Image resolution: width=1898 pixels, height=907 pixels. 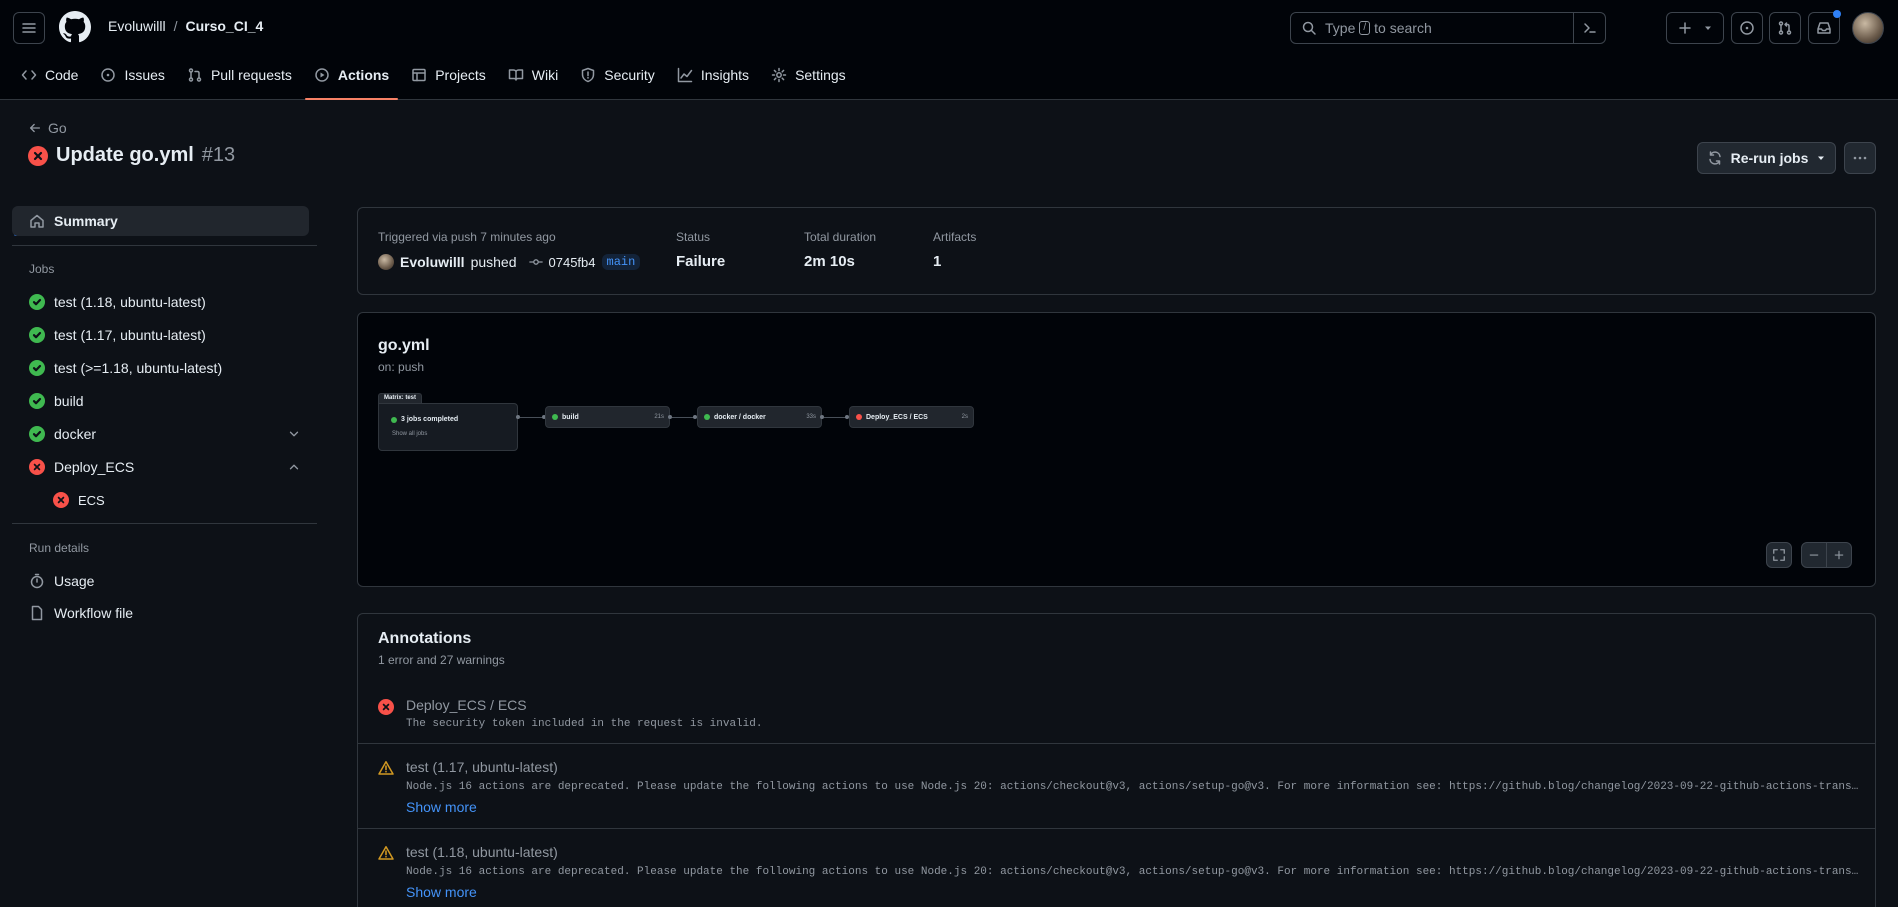 What do you see at coordinates (164, 467) in the screenshot?
I see `sidebar-job-deploy-ecs: Deploy_ECS` at bounding box center [164, 467].